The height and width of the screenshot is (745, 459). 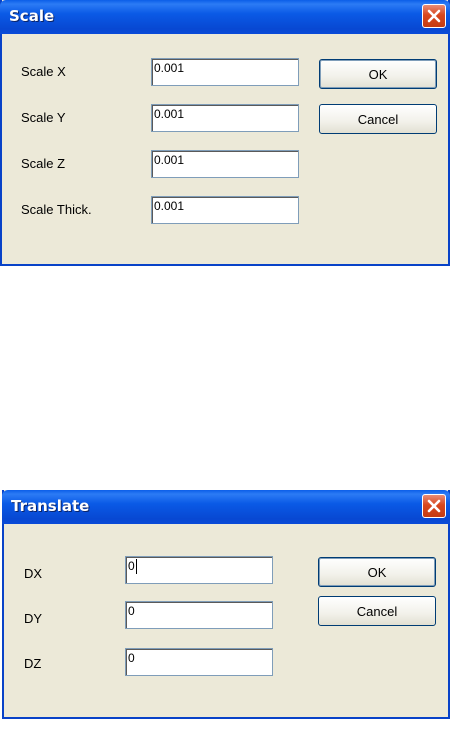 What do you see at coordinates (225, 164) in the screenshot?
I see `scale-z-field: 0.001` at bounding box center [225, 164].